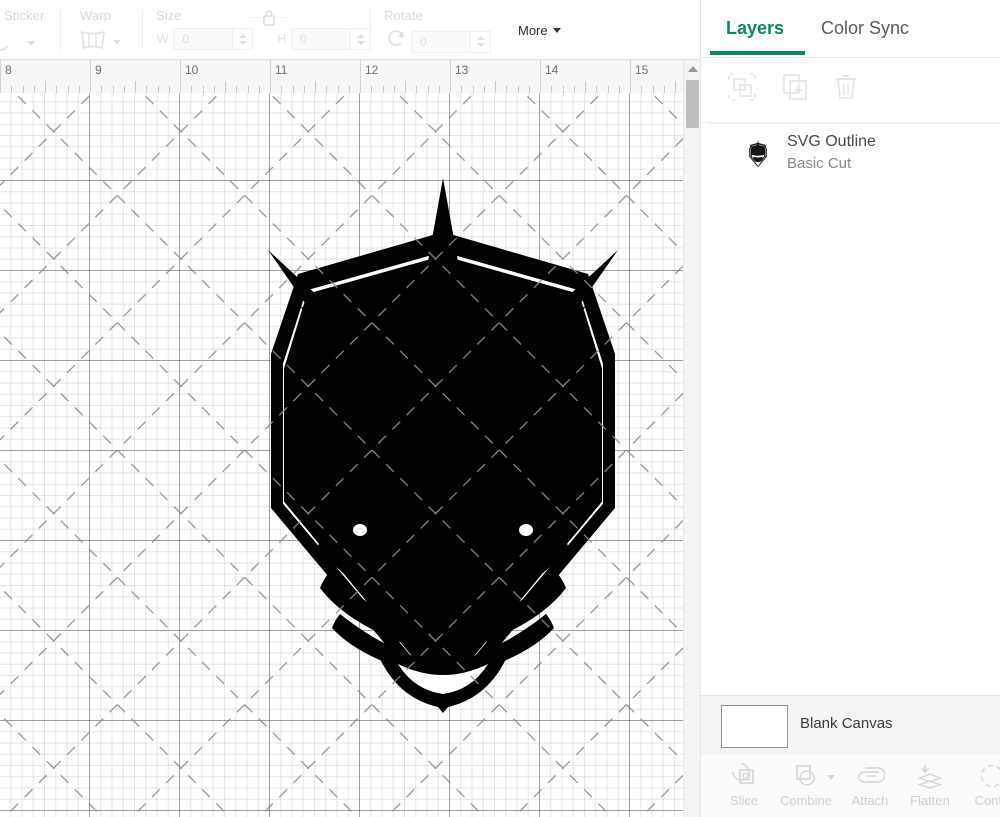 This screenshot has height=817, width=1000. What do you see at coordinates (281, 39) in the screenshot?
I see `height-field-label: H` at bounding box center [281, 39].